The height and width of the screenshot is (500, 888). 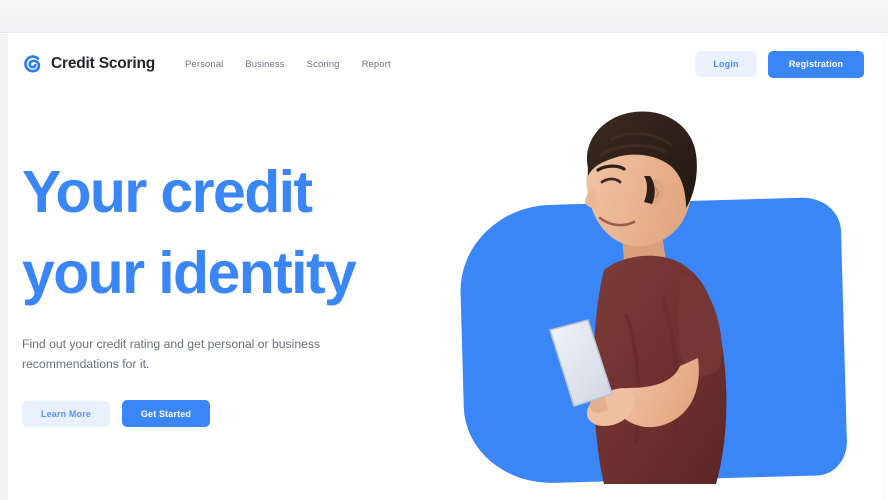 I want to click on nav-item-scoring: Scoring, so click(x=323, y=64).